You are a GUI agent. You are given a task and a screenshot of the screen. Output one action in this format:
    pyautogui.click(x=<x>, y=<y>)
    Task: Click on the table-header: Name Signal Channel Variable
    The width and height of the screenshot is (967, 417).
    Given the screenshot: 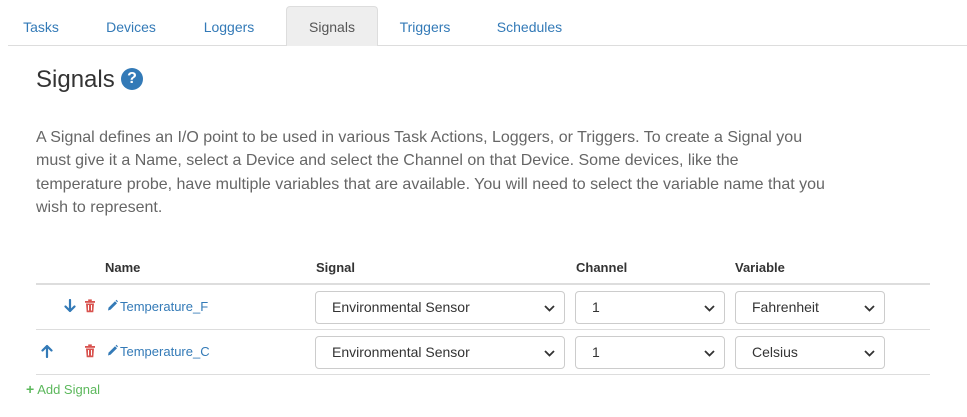 What is the action you would take?
    pyautogui.click(x=483, y=271)
    